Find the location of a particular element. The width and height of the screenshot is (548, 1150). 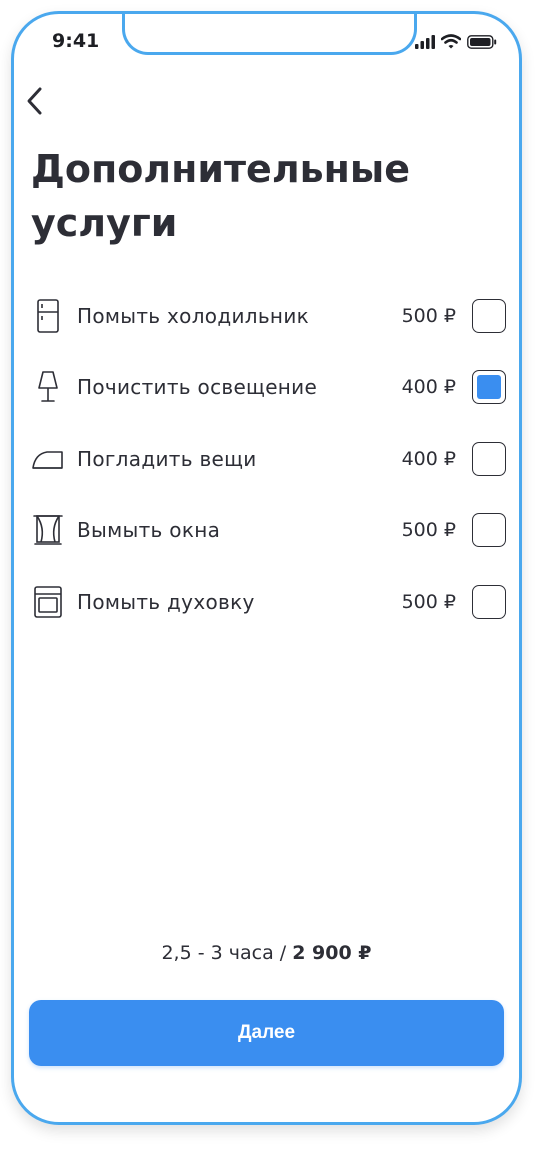

service-checkbox-checked is located at coordinates (489, 387).